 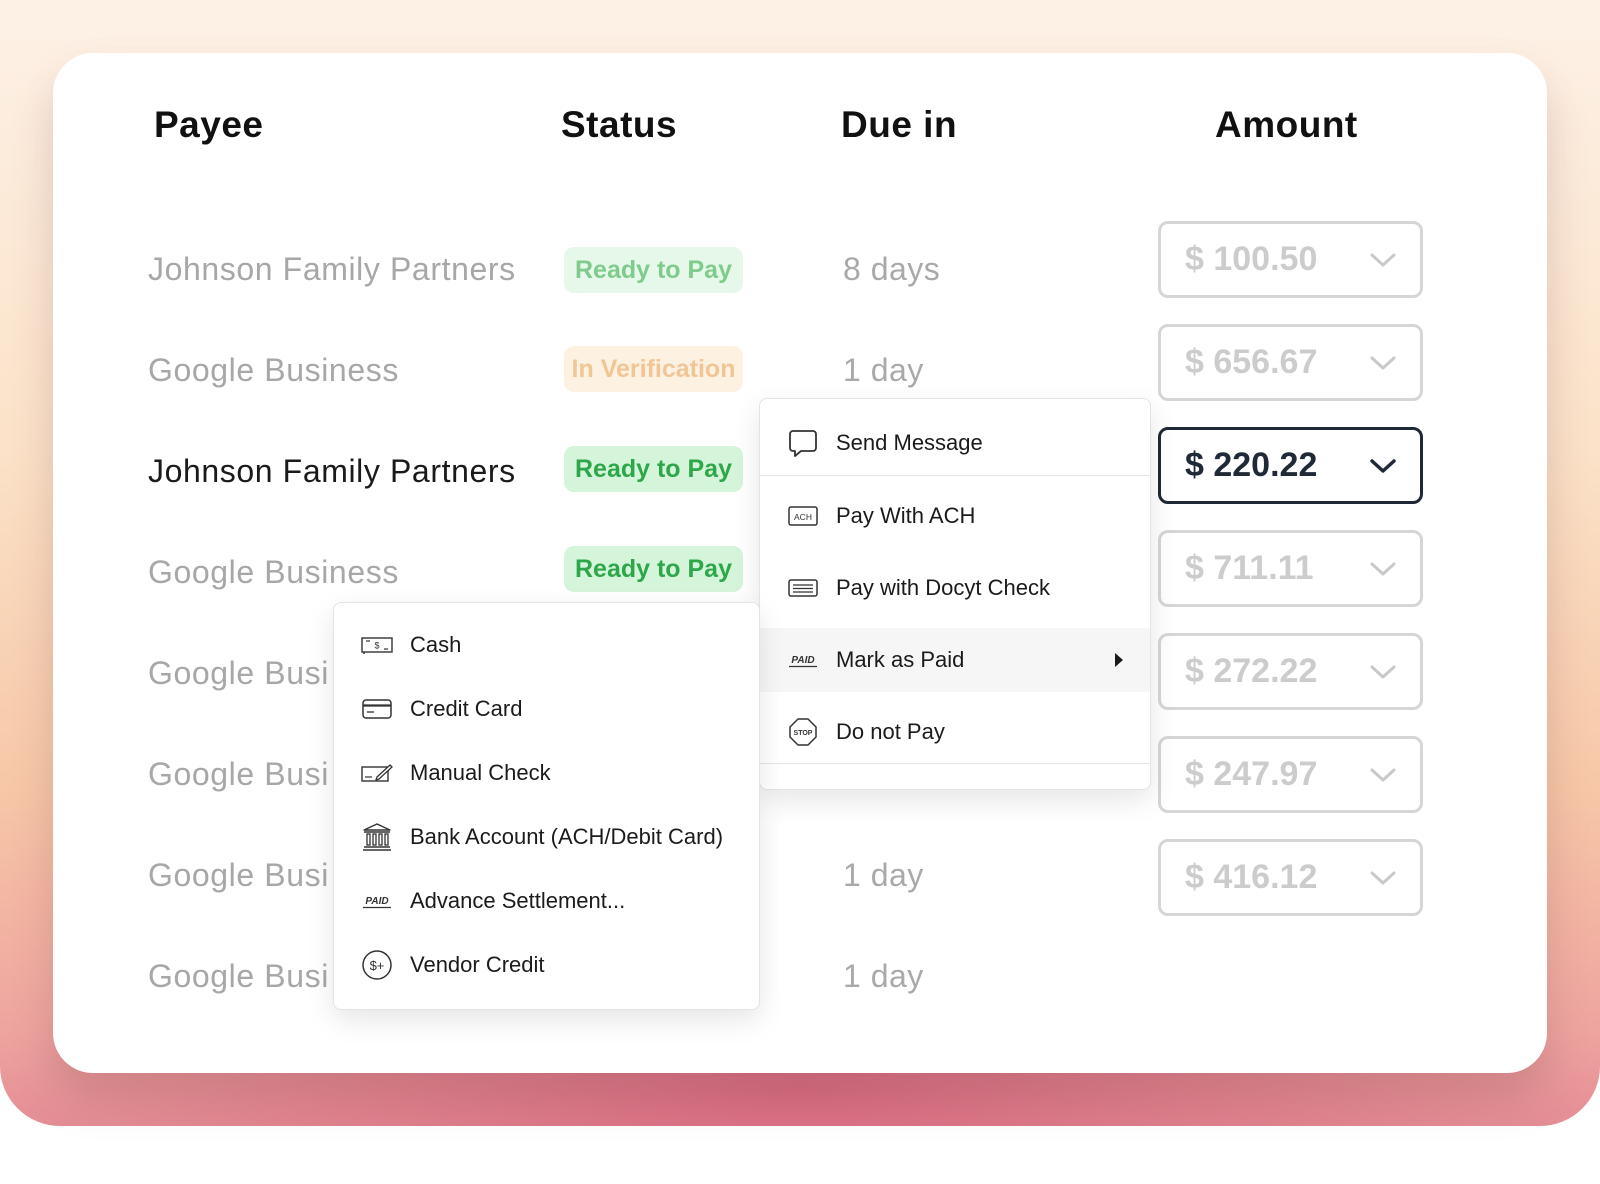 I want to click on amount-value: $ 416.12, so click(x=1251, y=877).